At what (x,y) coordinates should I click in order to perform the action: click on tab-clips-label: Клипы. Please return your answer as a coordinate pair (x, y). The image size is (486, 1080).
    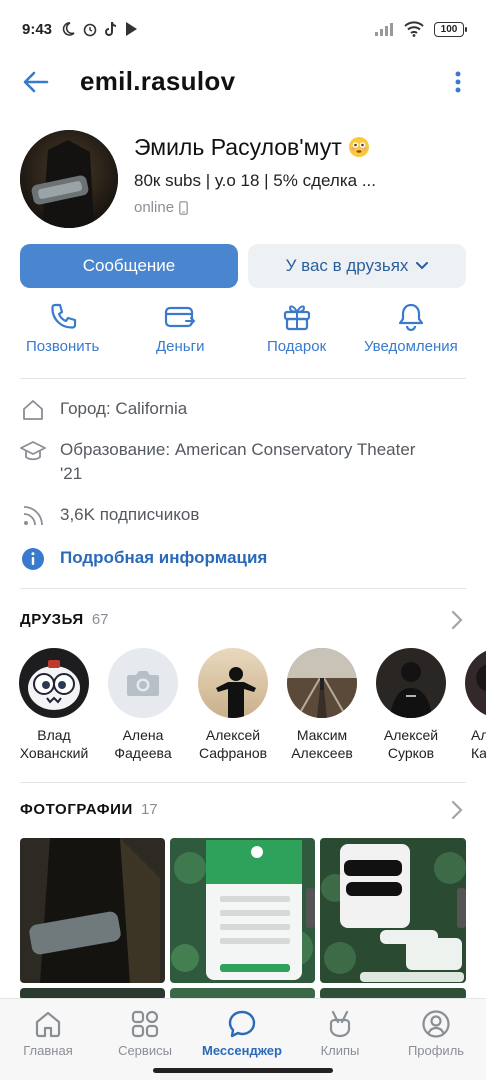
    Looking at the image, I should click on (340, 1050).